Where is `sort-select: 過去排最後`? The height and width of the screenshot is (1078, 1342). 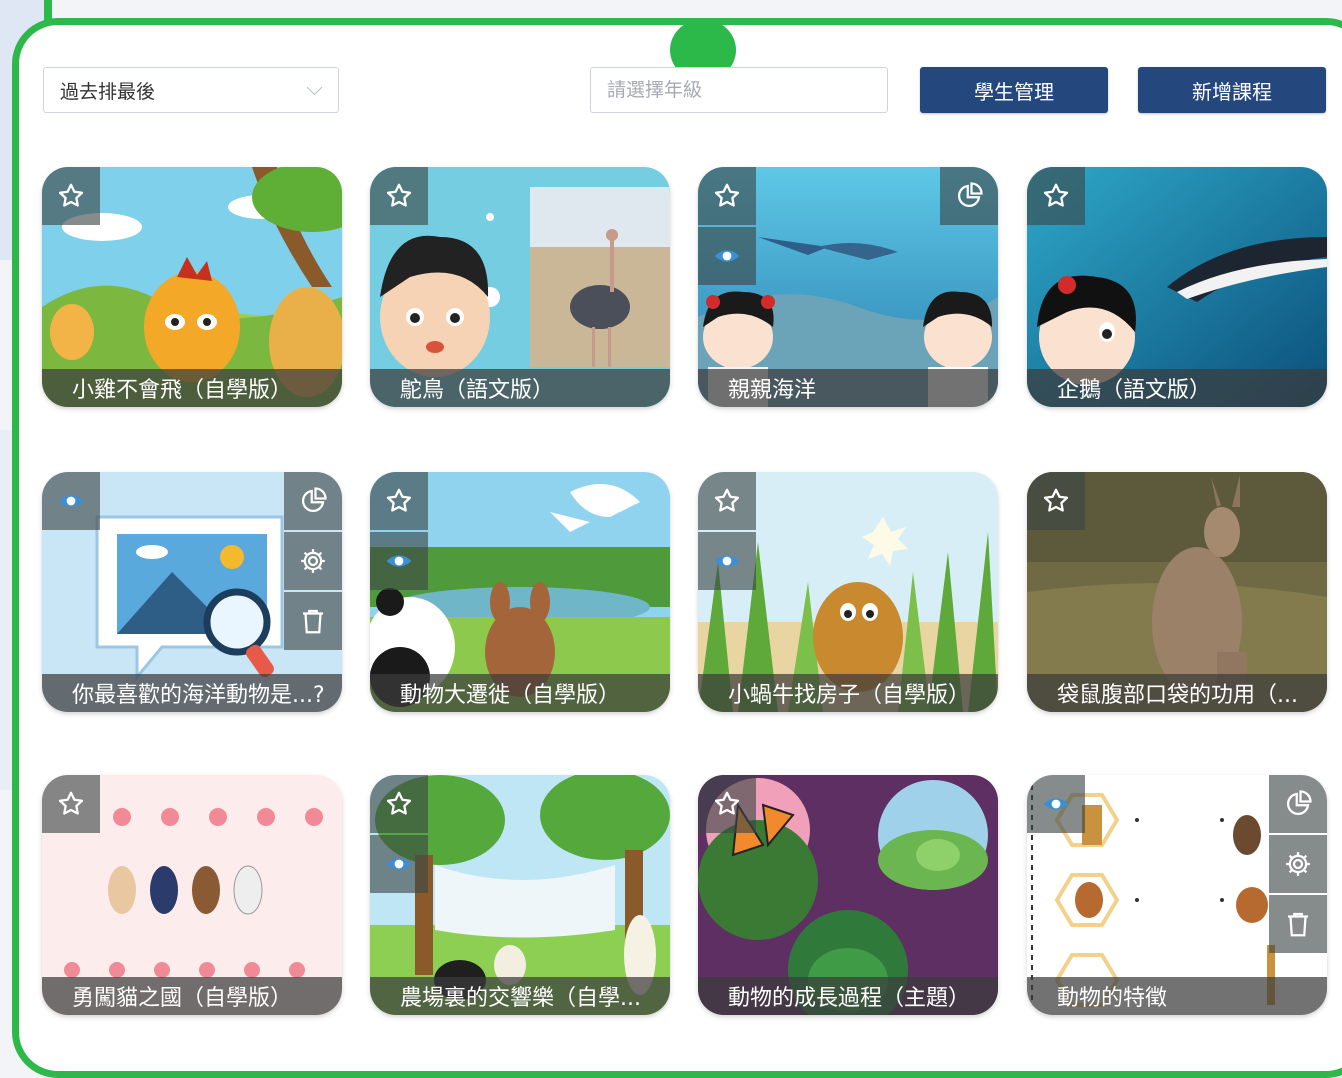
sort-select: 過去排最後 is located at coordinates (191, 90).